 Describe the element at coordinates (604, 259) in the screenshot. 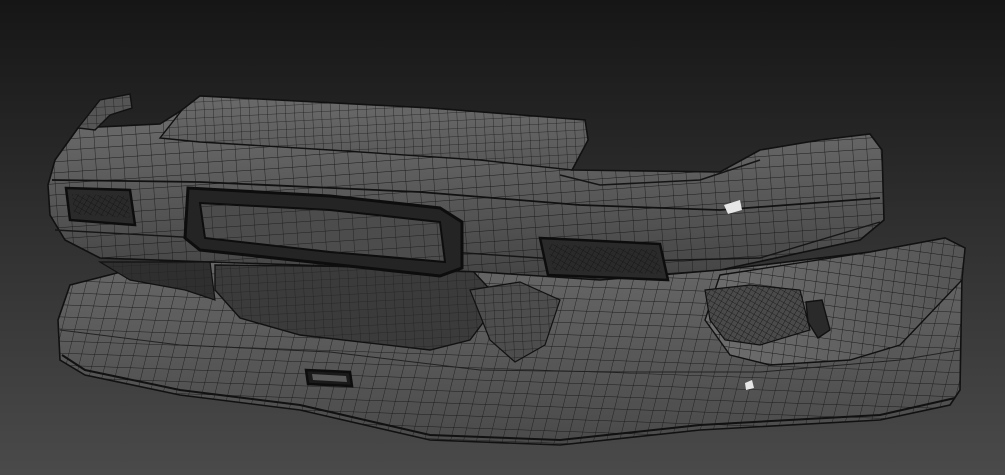

I see `right-foglight-recess` at that location.